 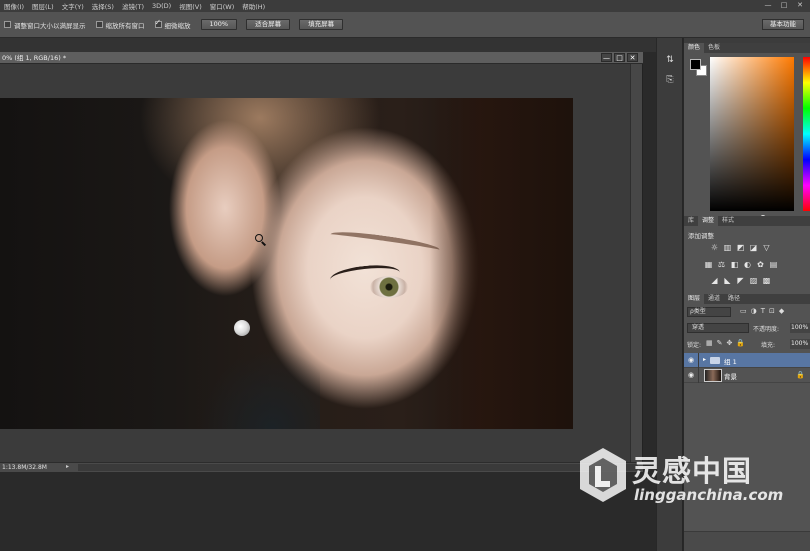 I want to click on document-tab-title: 0% (组 1, RGB/16) *, so click(x=34, y=58).